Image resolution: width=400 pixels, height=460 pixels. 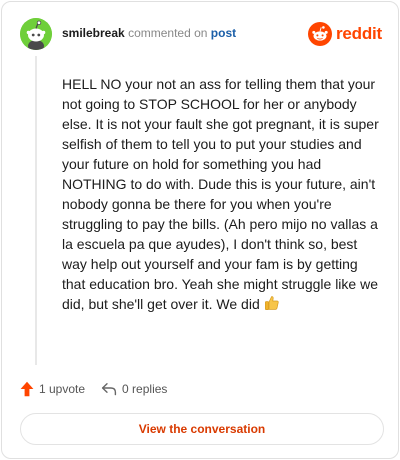 What do you see at coordinates (36, 34) in the screenshot?
I see `avatar` at bounding box center [36, 34].